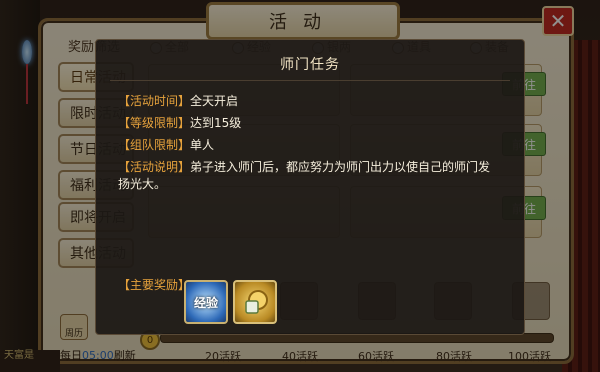 The width and height of the screenshot is (600, 372). I want to click on exp-orb-icon: 经验, so click(206, 302).